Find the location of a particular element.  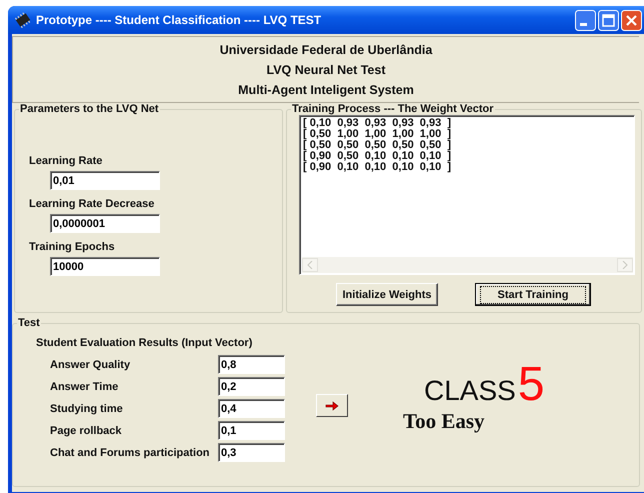

window-title: Prototype ---- Student Classification ---- LVQ TEST is located at coordinates (179, 20).